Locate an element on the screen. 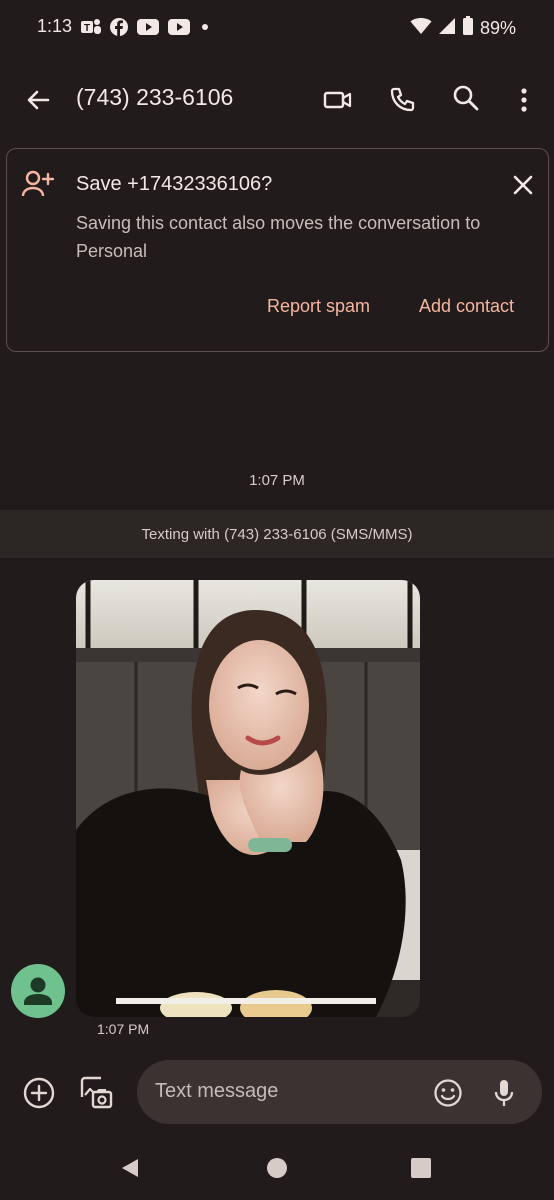 This screenshot has width=554, height=1200. phone-icon is located at coordinates (402, 99).